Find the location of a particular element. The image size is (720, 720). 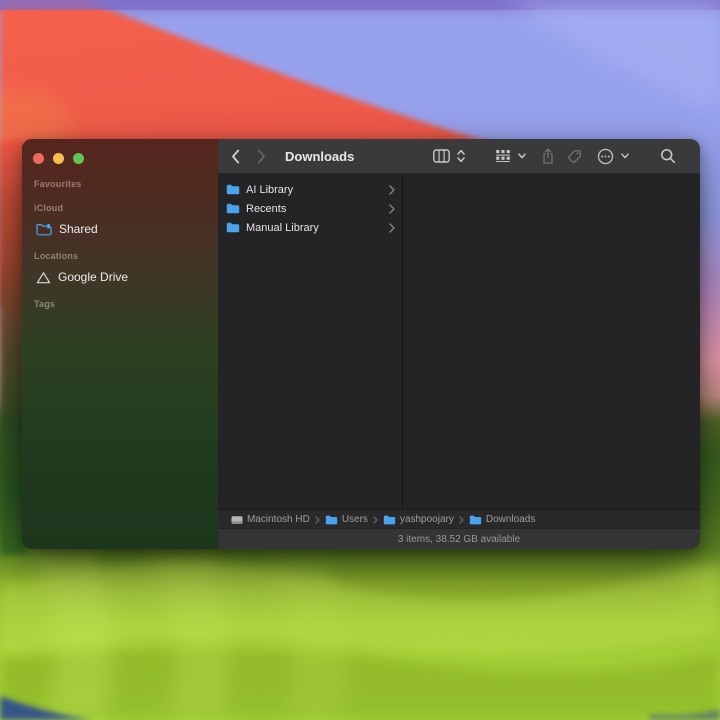

zoom-button is located at coordinates (78, 158).